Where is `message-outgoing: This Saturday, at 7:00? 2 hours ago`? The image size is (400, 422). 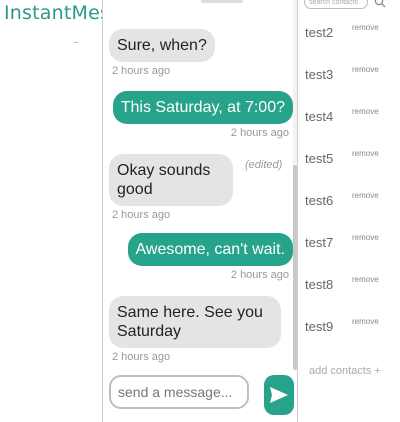
message-outgoing: This Saturday, at 7:00? 2 hours ago is located at coordinates (202, 115).